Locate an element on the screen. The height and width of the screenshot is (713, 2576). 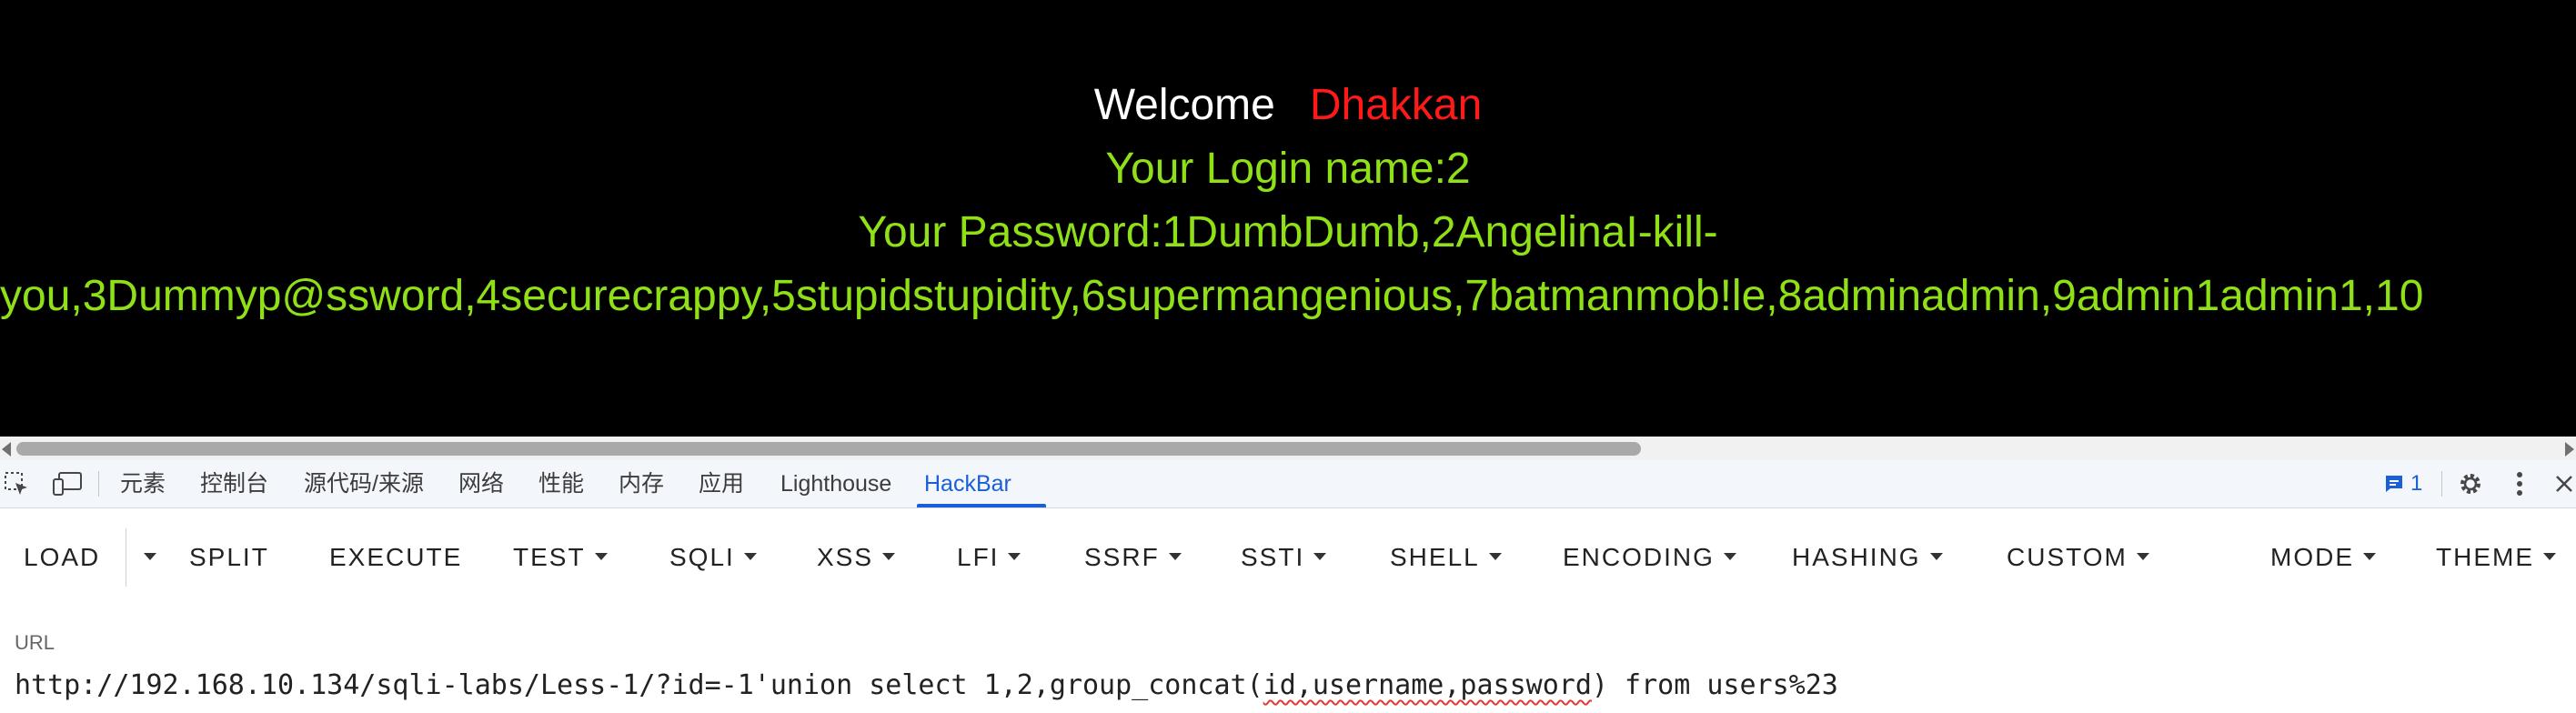
xss-menu-label: XSS is located at coordinates (845, 557).